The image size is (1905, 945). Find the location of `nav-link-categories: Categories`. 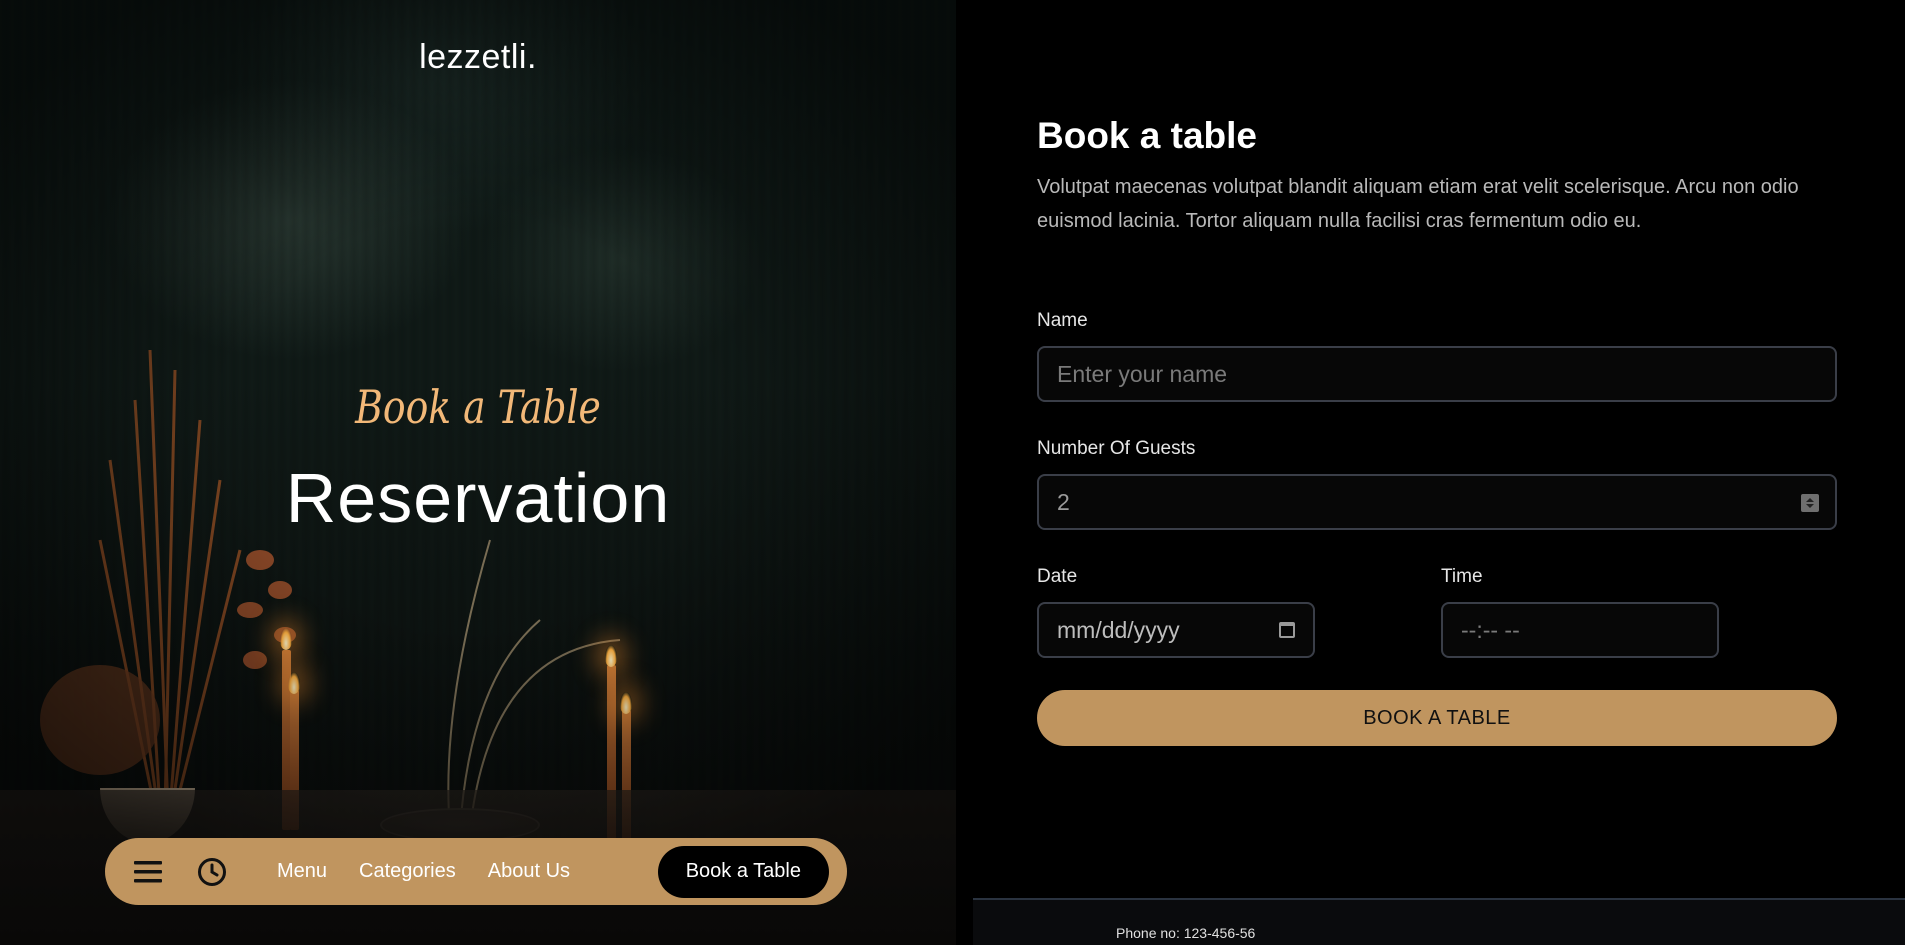

nav-link-categories: Categories is located at coordinates (407, 871).